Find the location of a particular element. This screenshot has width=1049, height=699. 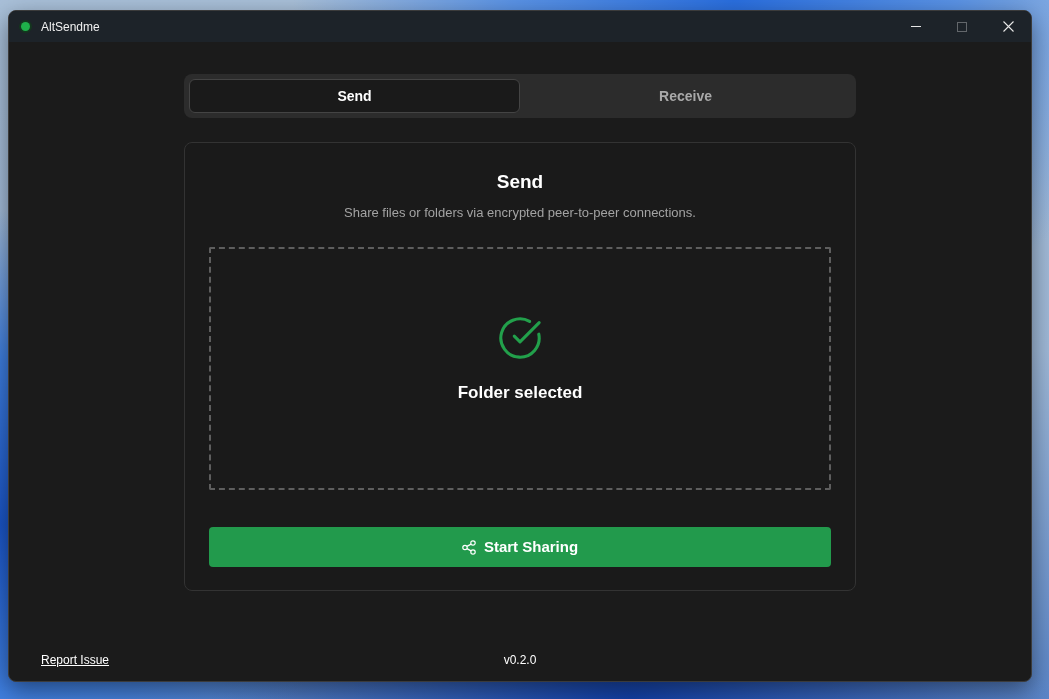

report-issue-link: Report Issue is located at coordinates (75, 660).